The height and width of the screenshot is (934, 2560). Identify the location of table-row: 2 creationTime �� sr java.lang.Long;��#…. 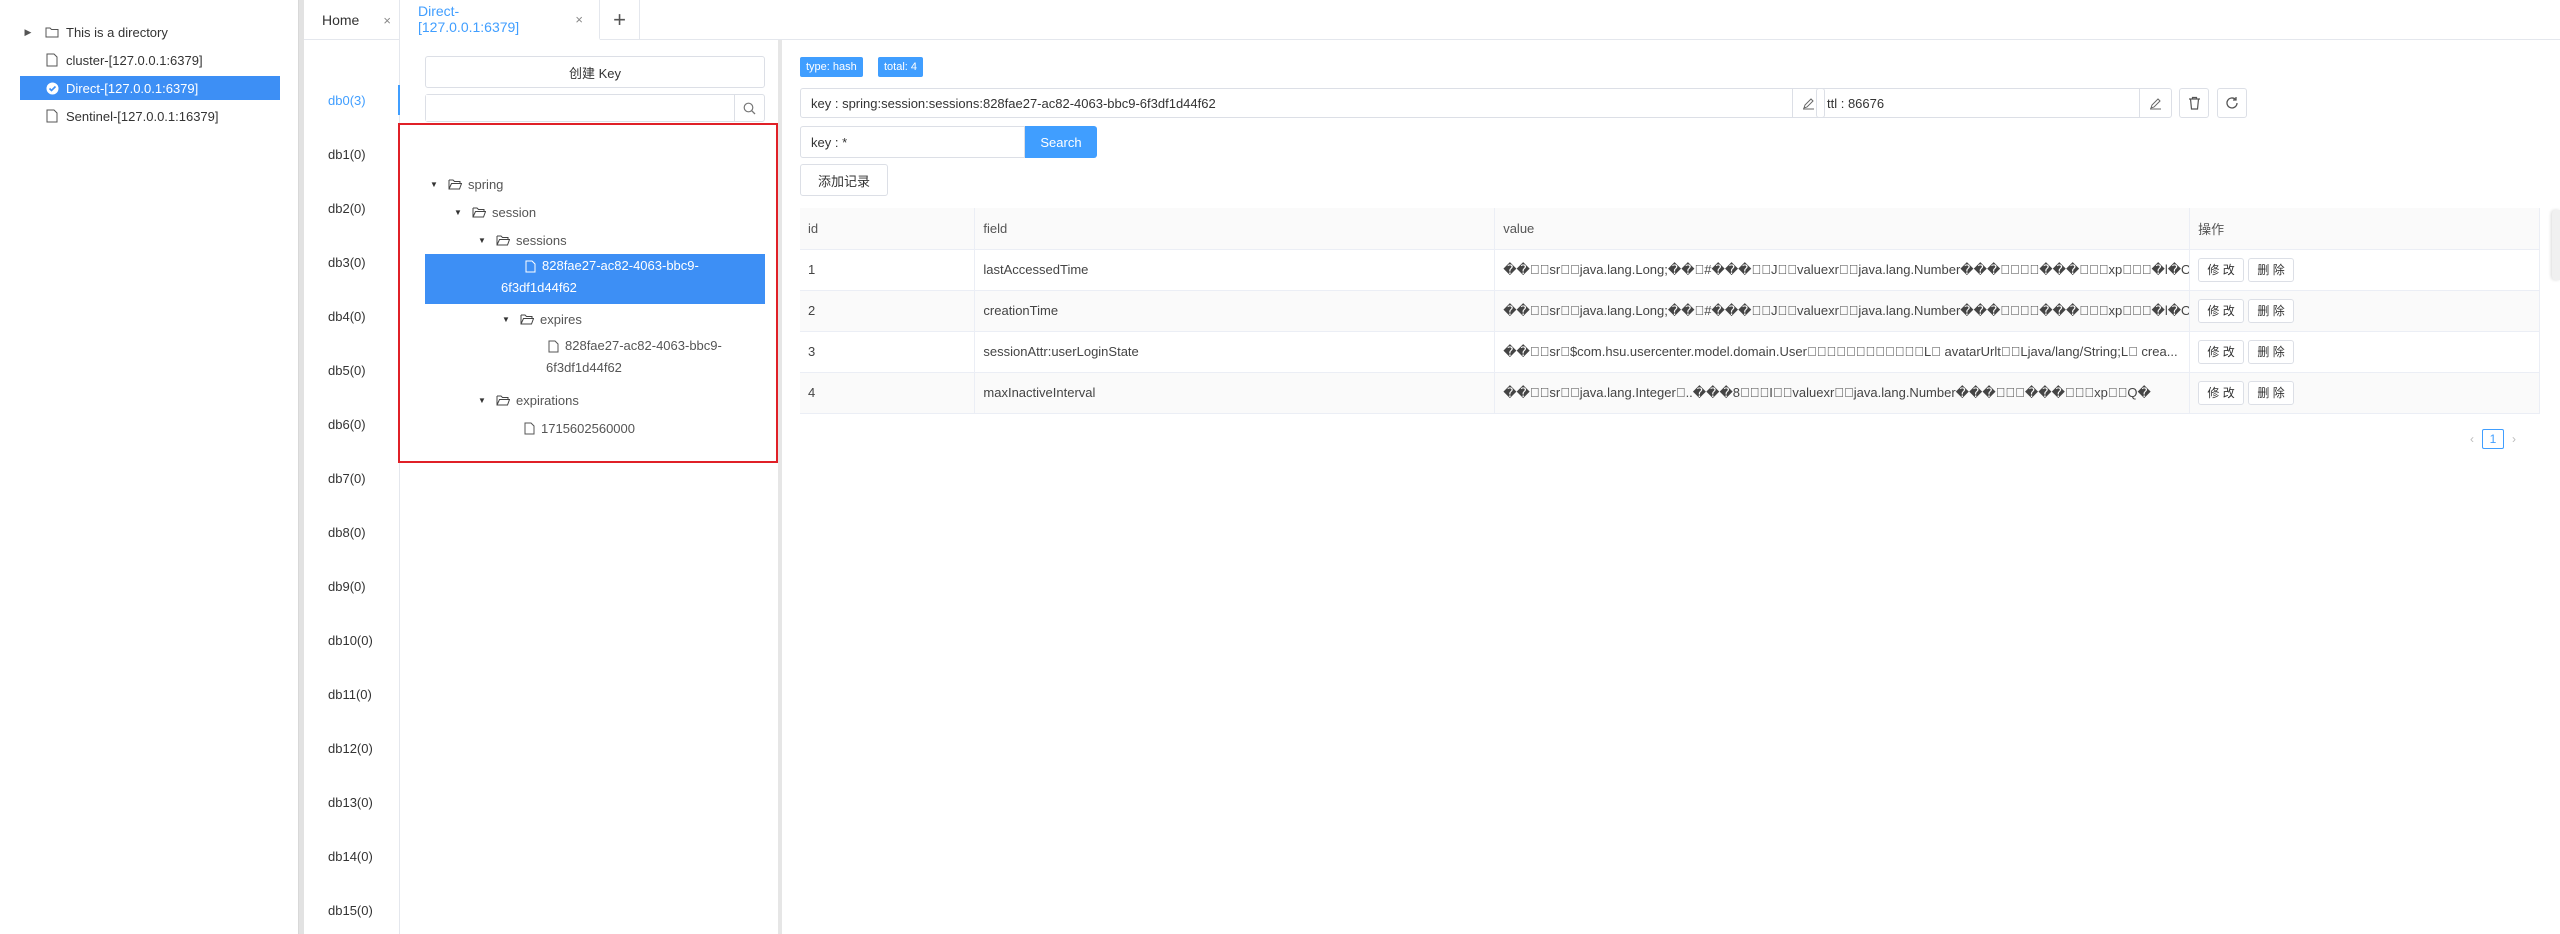
(1670, 311).